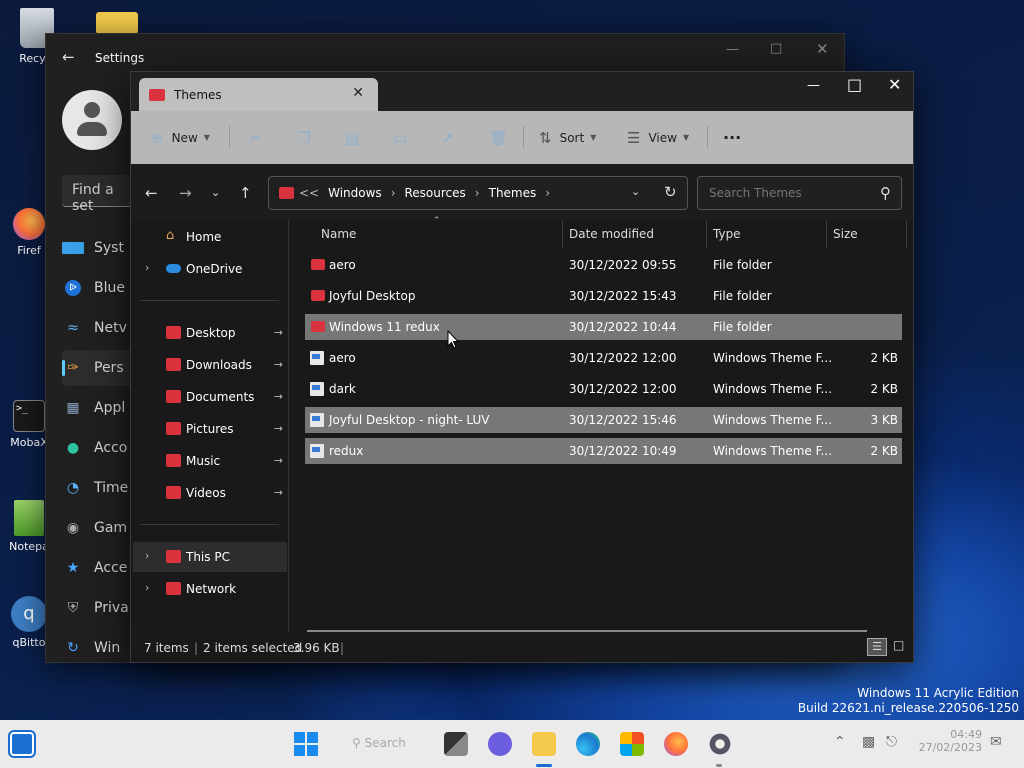  Describe the element at coordinates (732, 137) in the screenshot. I see `more-options-button: ···` at that location.